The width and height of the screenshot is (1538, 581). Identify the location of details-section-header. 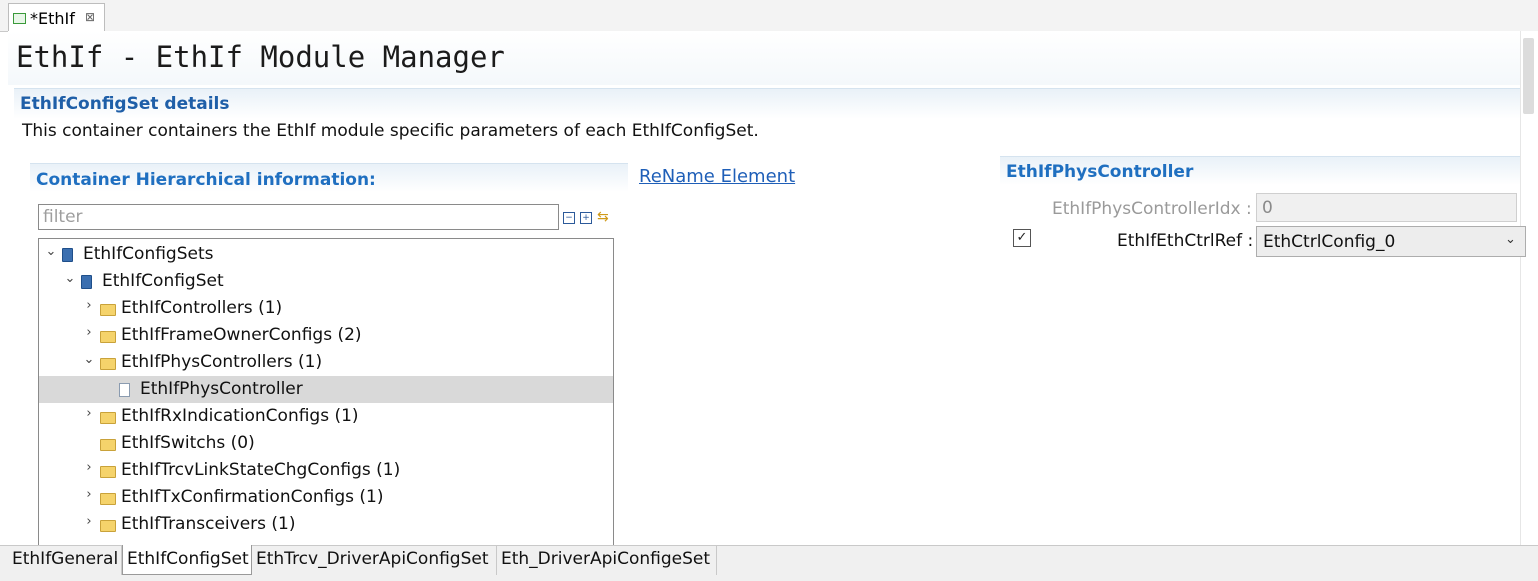
(767, 103).